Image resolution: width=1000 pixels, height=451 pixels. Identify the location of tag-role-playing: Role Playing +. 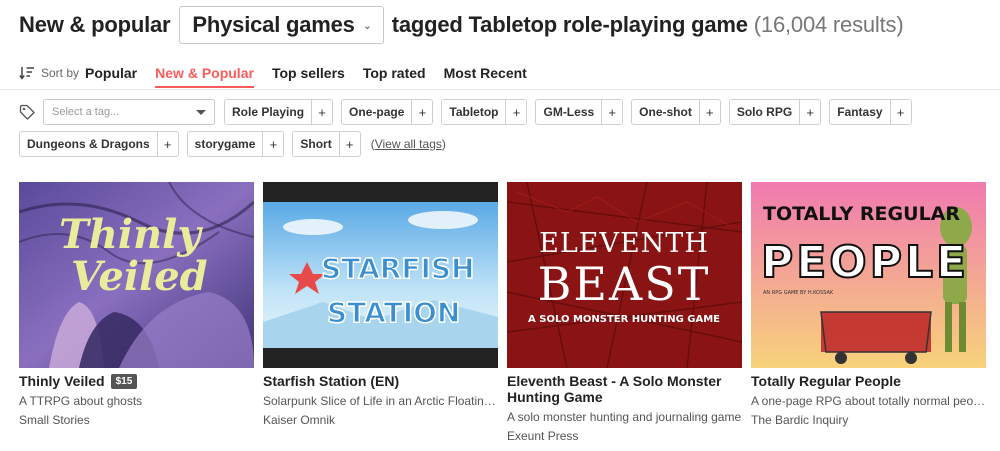
(279, 112).